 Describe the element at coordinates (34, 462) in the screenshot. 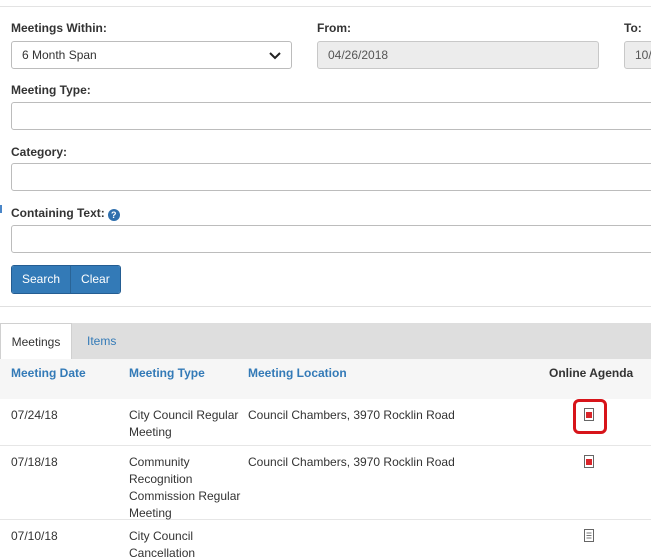

I see `meeting-date-cell: 07/18/18` at that location.